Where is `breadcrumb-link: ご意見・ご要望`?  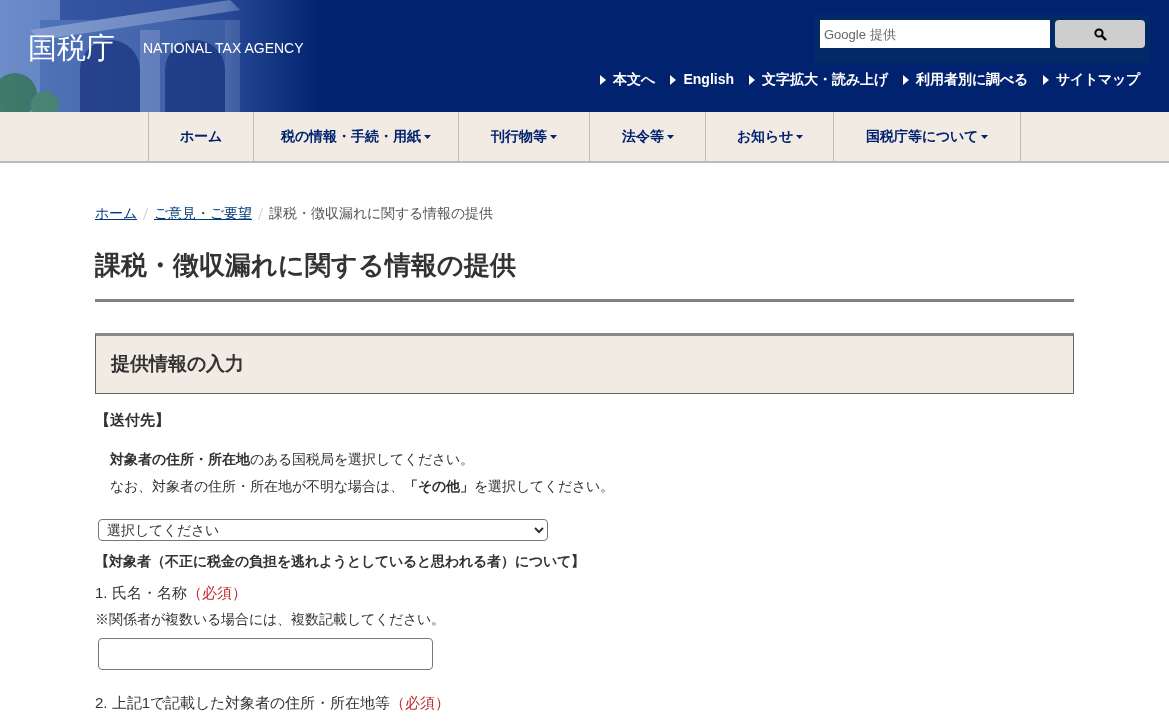 breadcrumb-link: ご意見・ご要望 is located at coordinates (203, 213).